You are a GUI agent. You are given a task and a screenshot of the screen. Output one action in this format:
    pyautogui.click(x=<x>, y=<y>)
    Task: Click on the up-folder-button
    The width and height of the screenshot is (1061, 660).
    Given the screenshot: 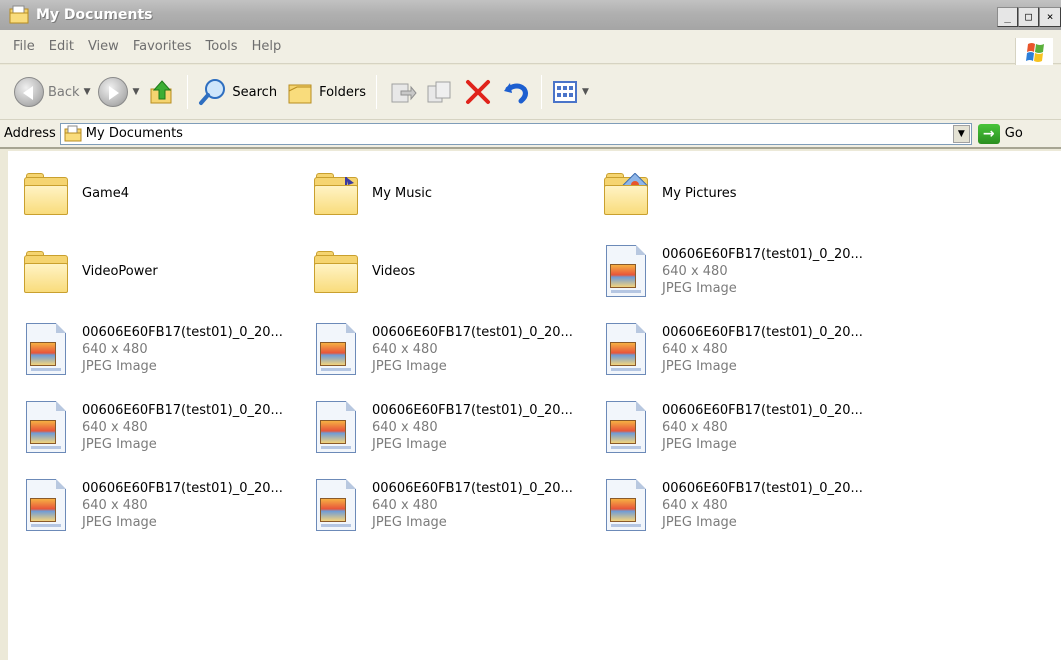 What is the action you would take?
    pyautogui.click(x=162, y=92)
    